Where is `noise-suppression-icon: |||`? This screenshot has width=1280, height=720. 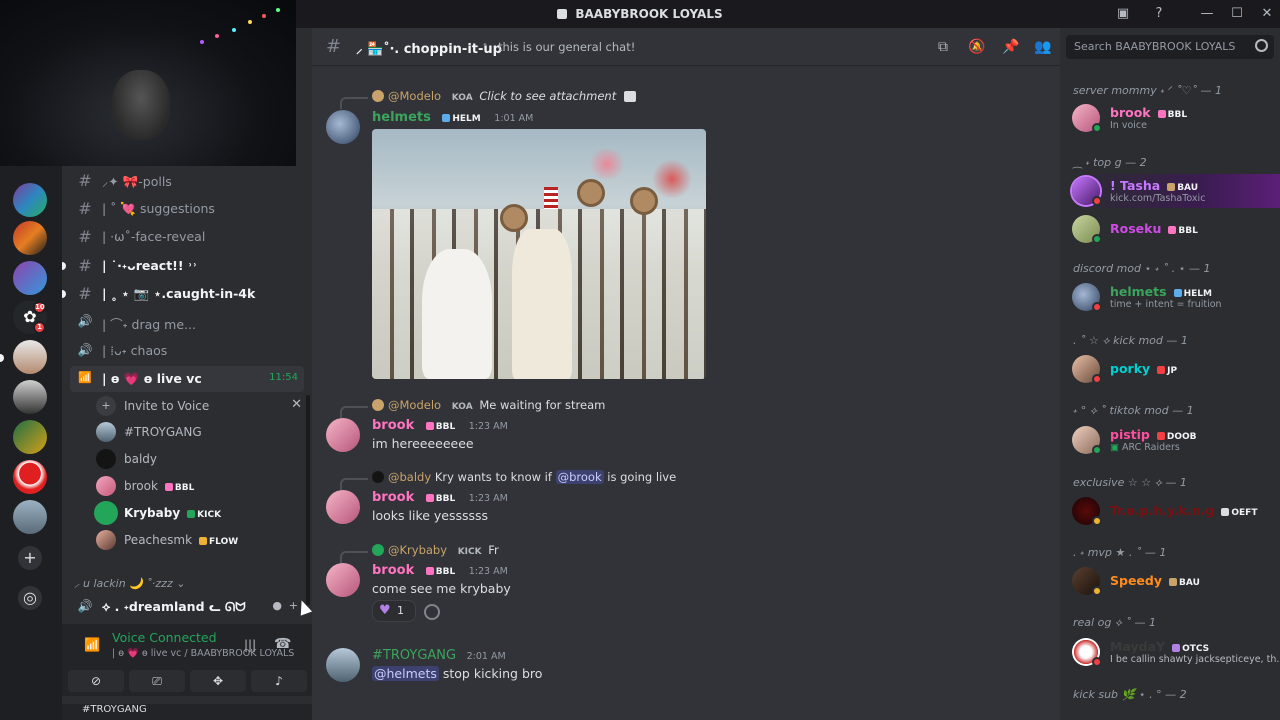 noise-suppression-icon: ||| is located at coordinates (250, 645).